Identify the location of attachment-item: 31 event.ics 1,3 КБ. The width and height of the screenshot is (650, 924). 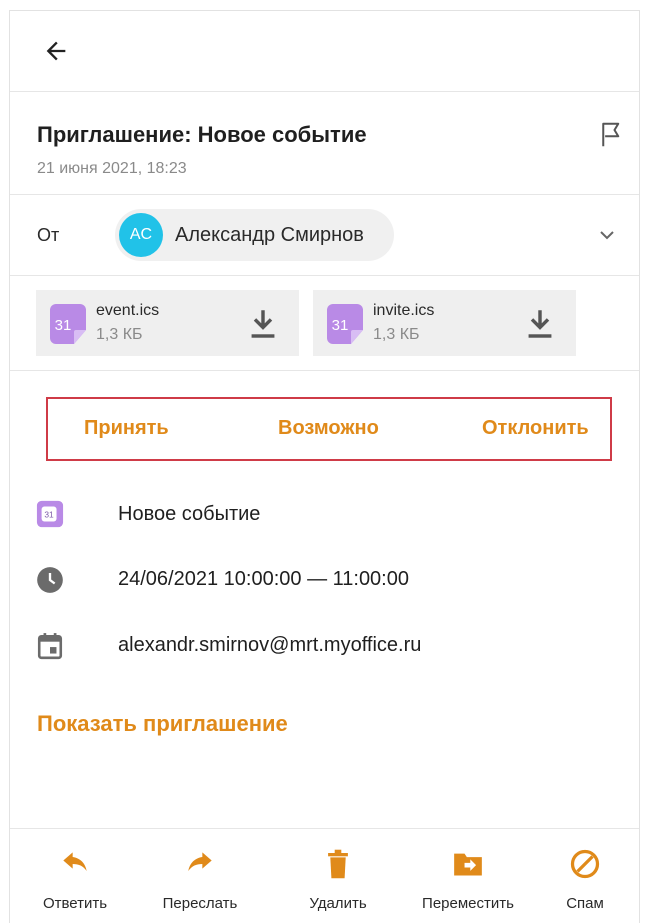
(167, 323).